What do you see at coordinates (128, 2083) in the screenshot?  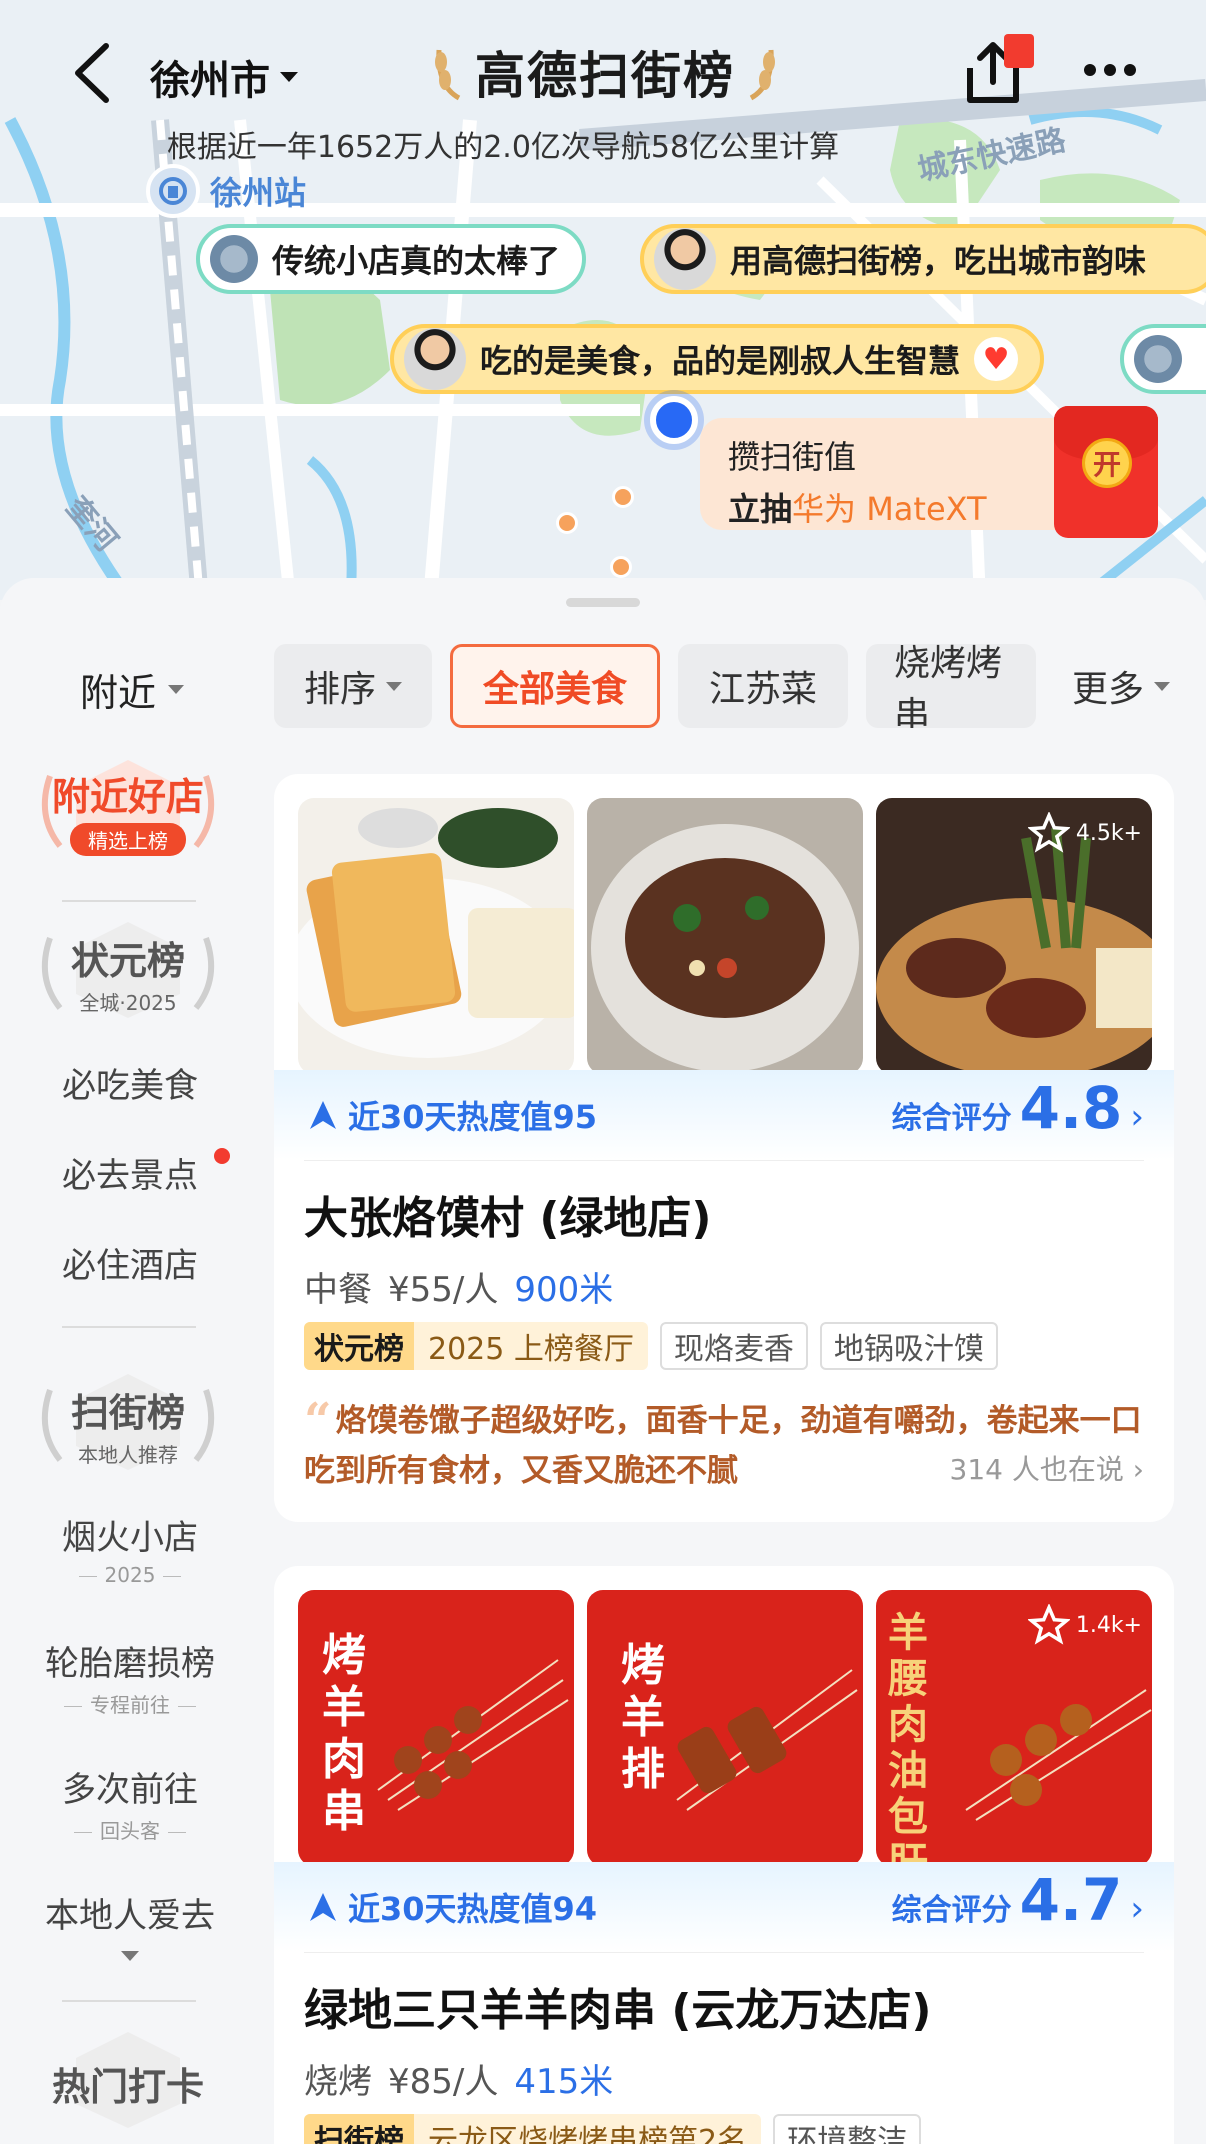 I see `hot-checkin-badge: 热门打卡` at bounding box center [128, 2083].